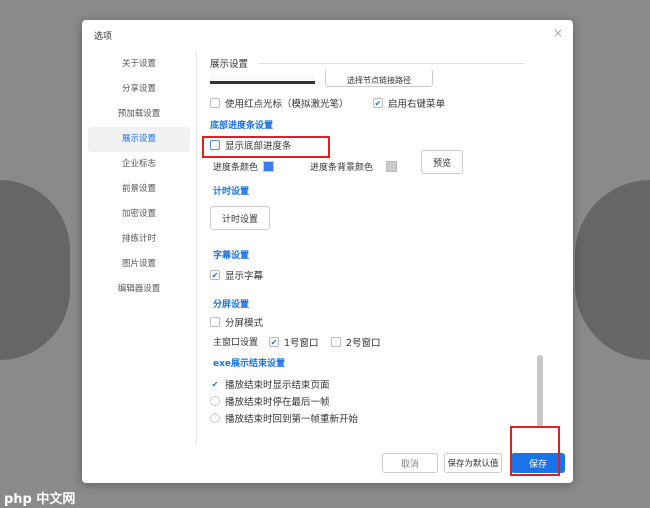 The height and width of the screenshot is (508, 650). I want to click on cancel-button: 取消, so click(410, 463).